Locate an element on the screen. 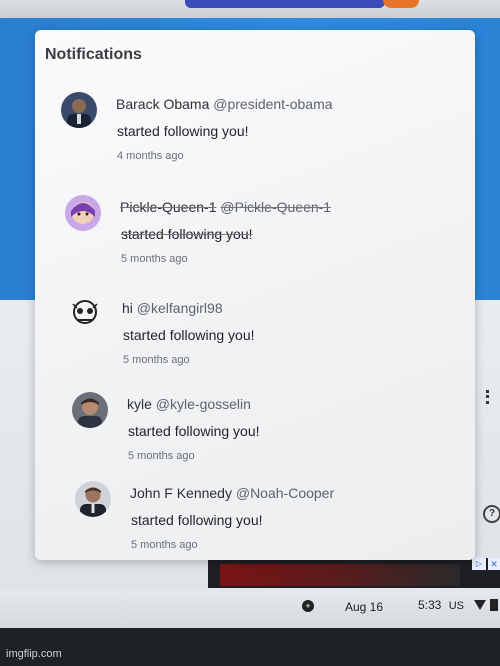 Image resolution: width=500 pixels, height=666 pixels. top-tab-accent is located at coordinates (401, 4).